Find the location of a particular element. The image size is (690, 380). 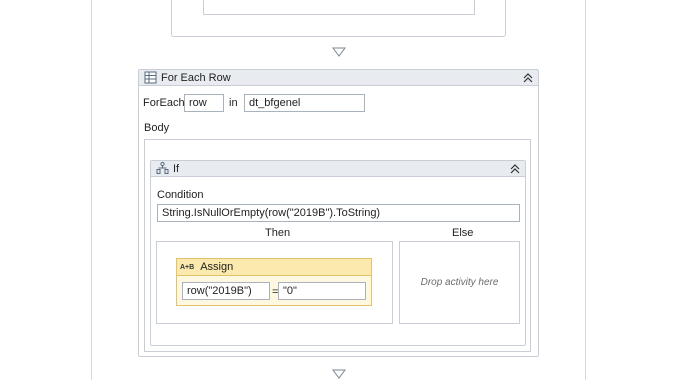

body-label: Body is located at coordinates (157, 128).